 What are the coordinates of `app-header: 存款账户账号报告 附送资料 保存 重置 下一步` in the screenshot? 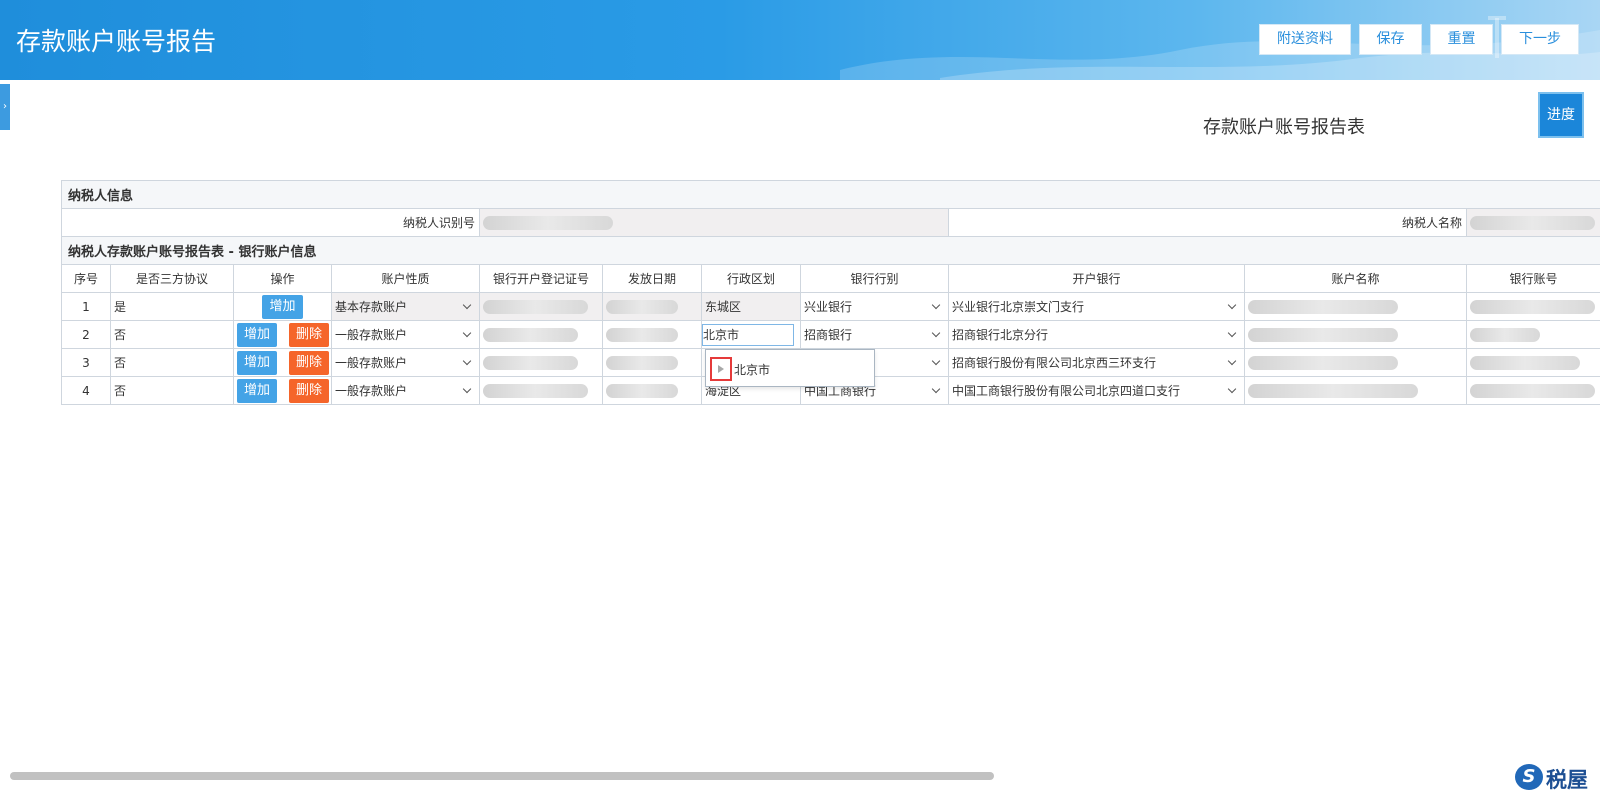 It's located at (800, 40).